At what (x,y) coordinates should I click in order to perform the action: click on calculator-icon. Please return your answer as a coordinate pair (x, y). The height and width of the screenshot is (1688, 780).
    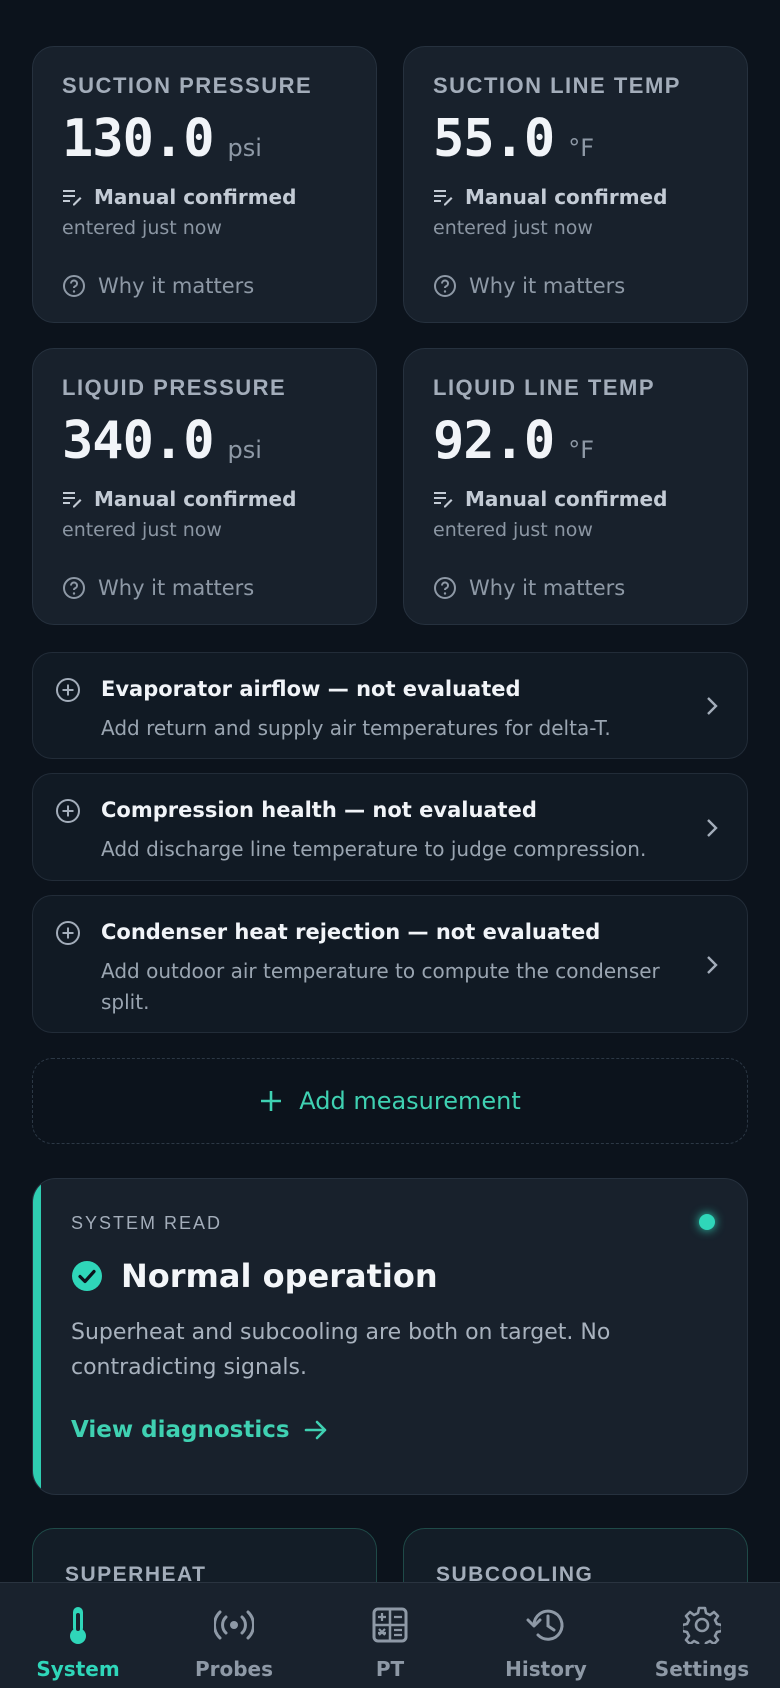
    Looking at the image, I should click on (390, 1625).